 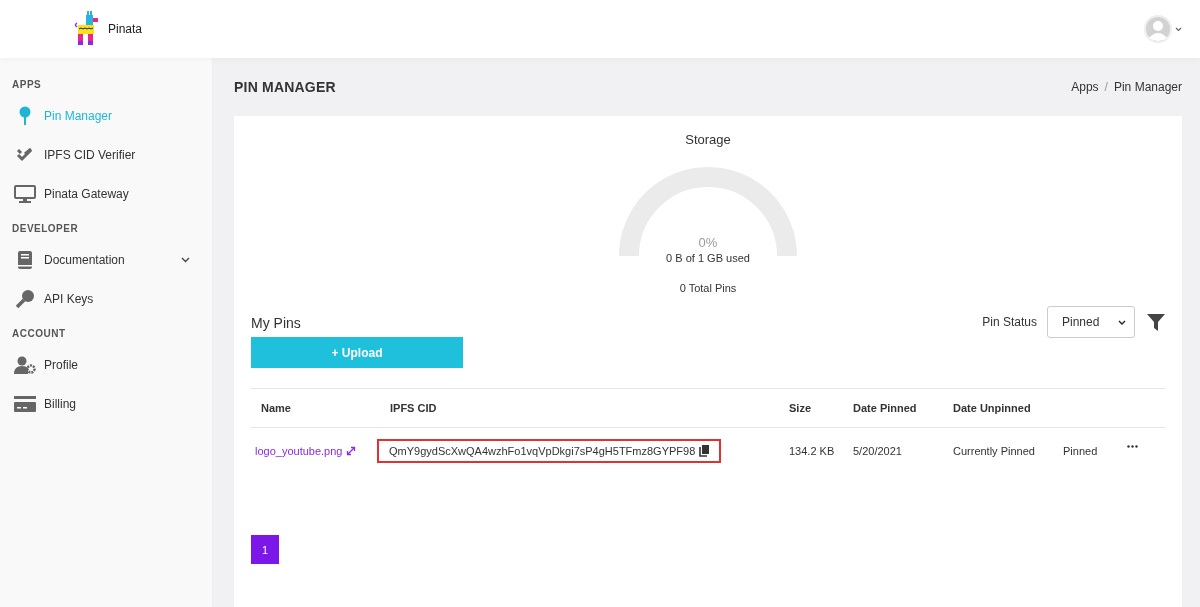 I want to click on expand-arrow-icon, so click(x=351, y=450).